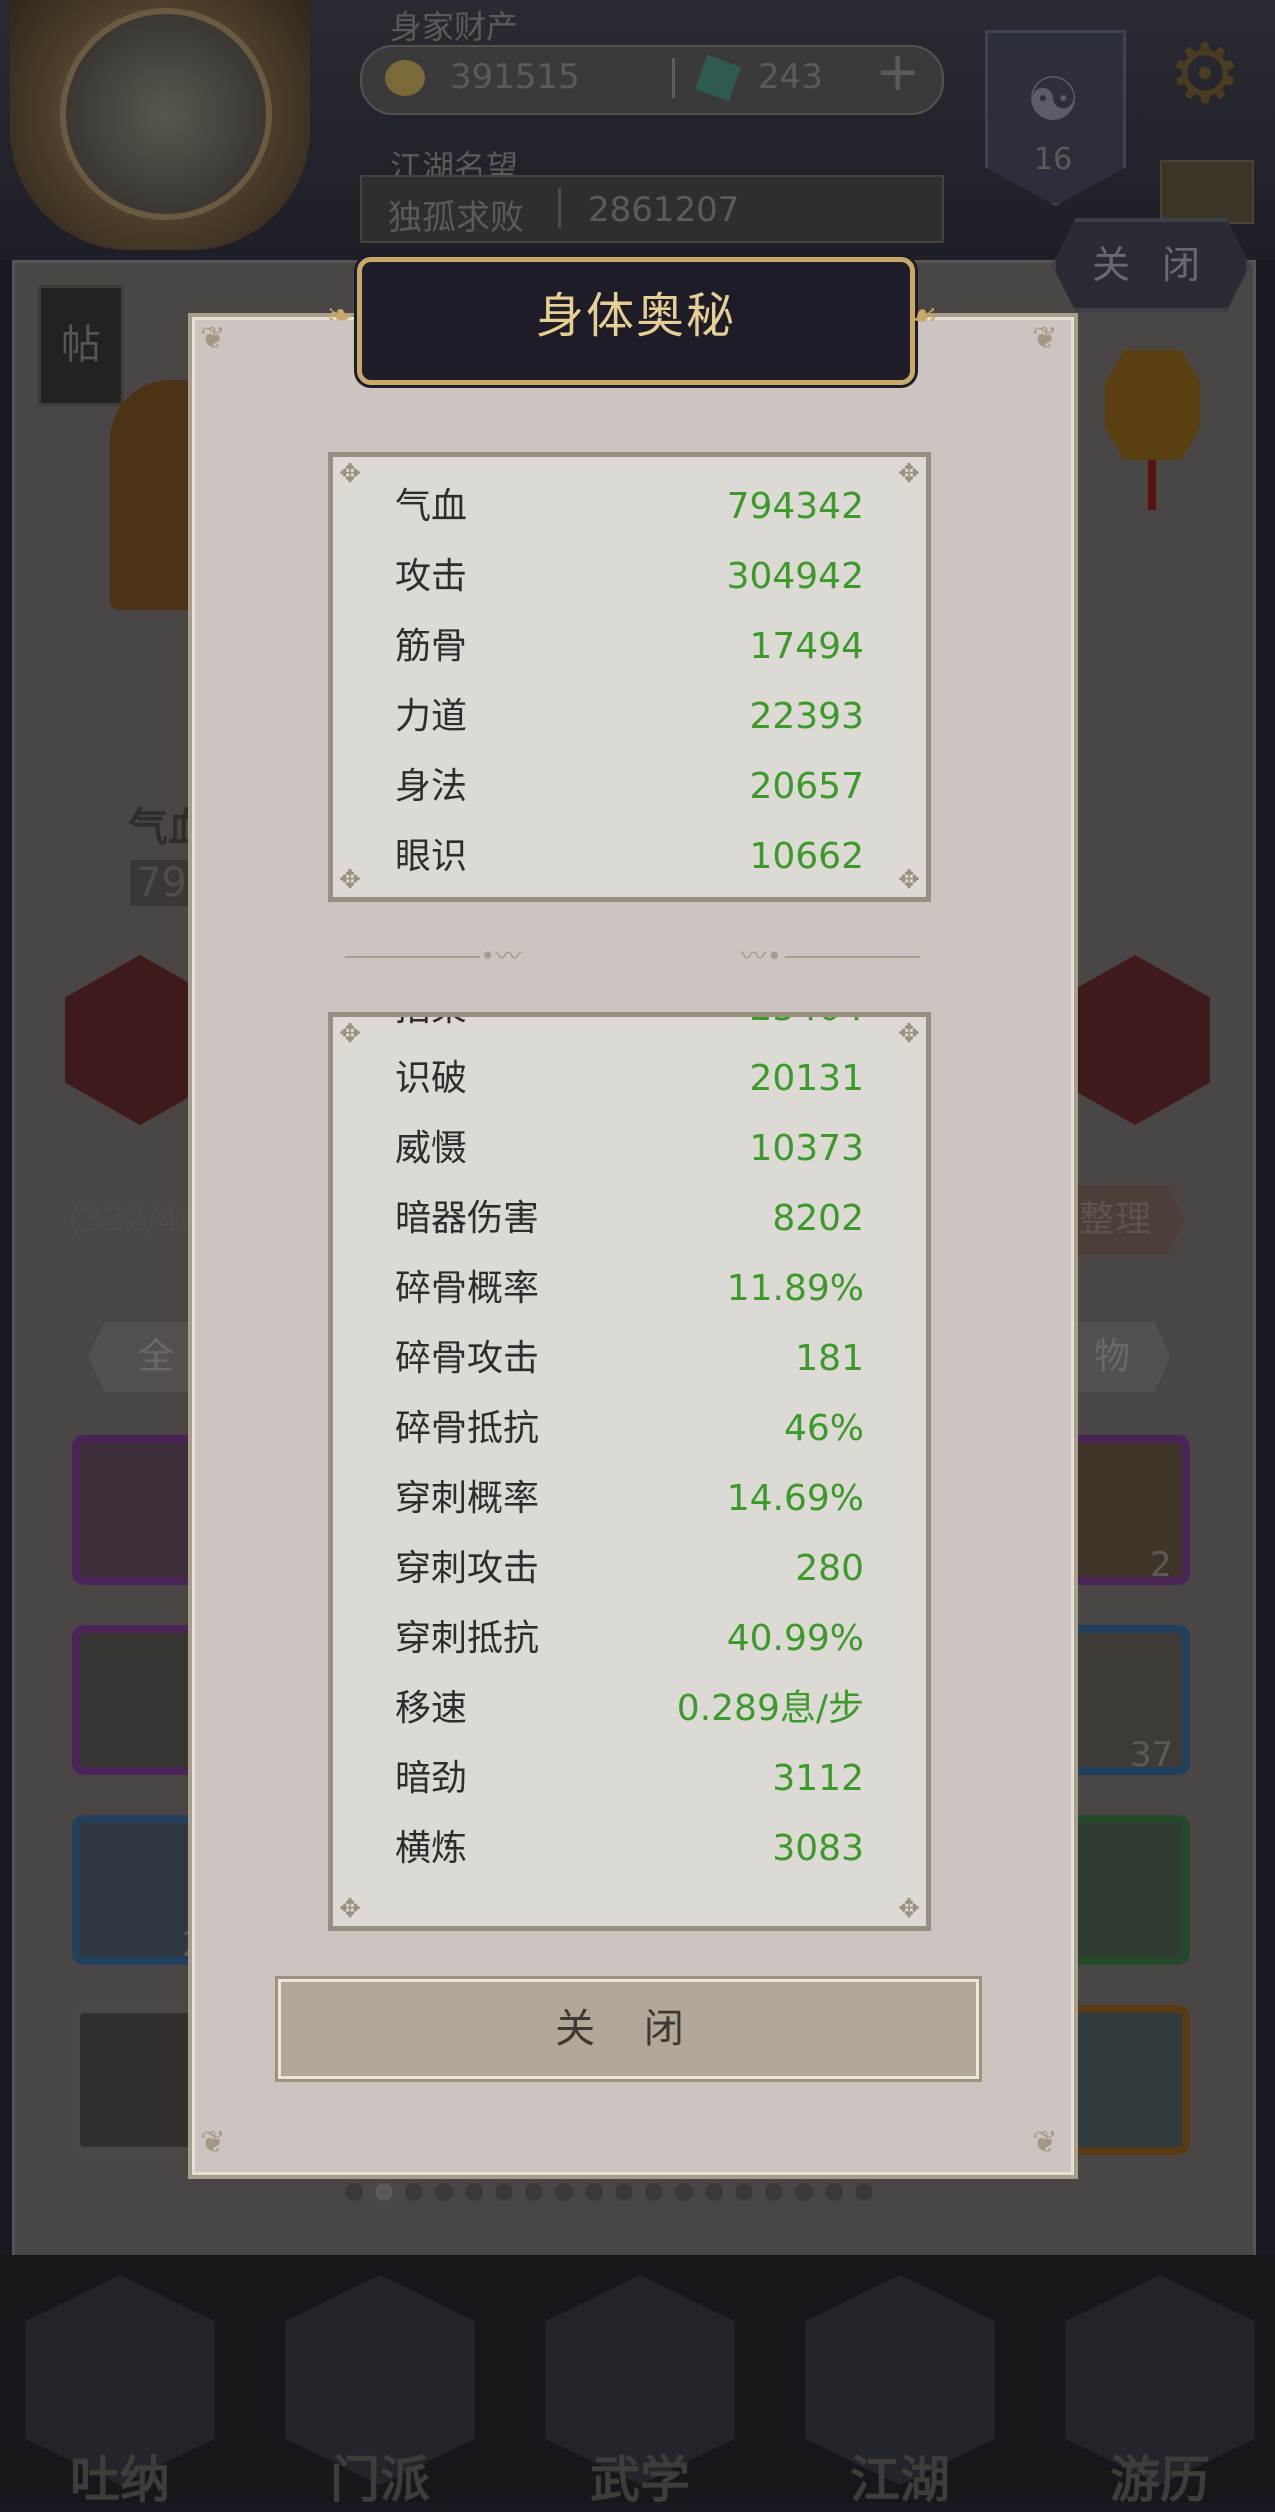 This screenshot has width=1275, height=2512. What do you see at coordinates (431, 1778) in the screenshot?
I see `stat-label: 暗劲` at bounding box center [431, 1778].